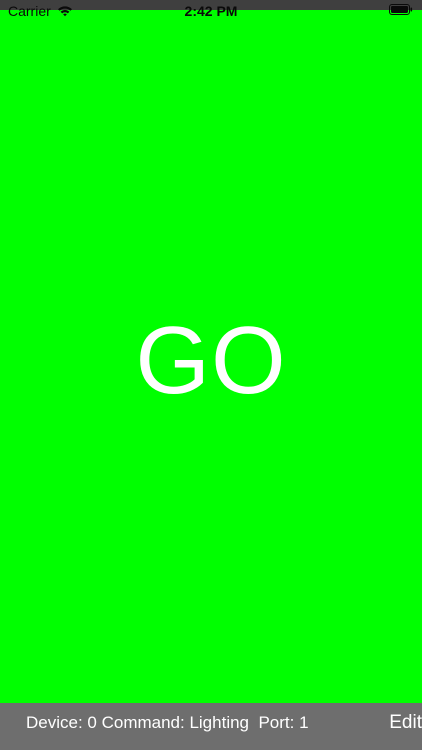 Image resolution: width=422 pixels, height=750 pixels. I want to click on battery-icon, so click(401, 9).